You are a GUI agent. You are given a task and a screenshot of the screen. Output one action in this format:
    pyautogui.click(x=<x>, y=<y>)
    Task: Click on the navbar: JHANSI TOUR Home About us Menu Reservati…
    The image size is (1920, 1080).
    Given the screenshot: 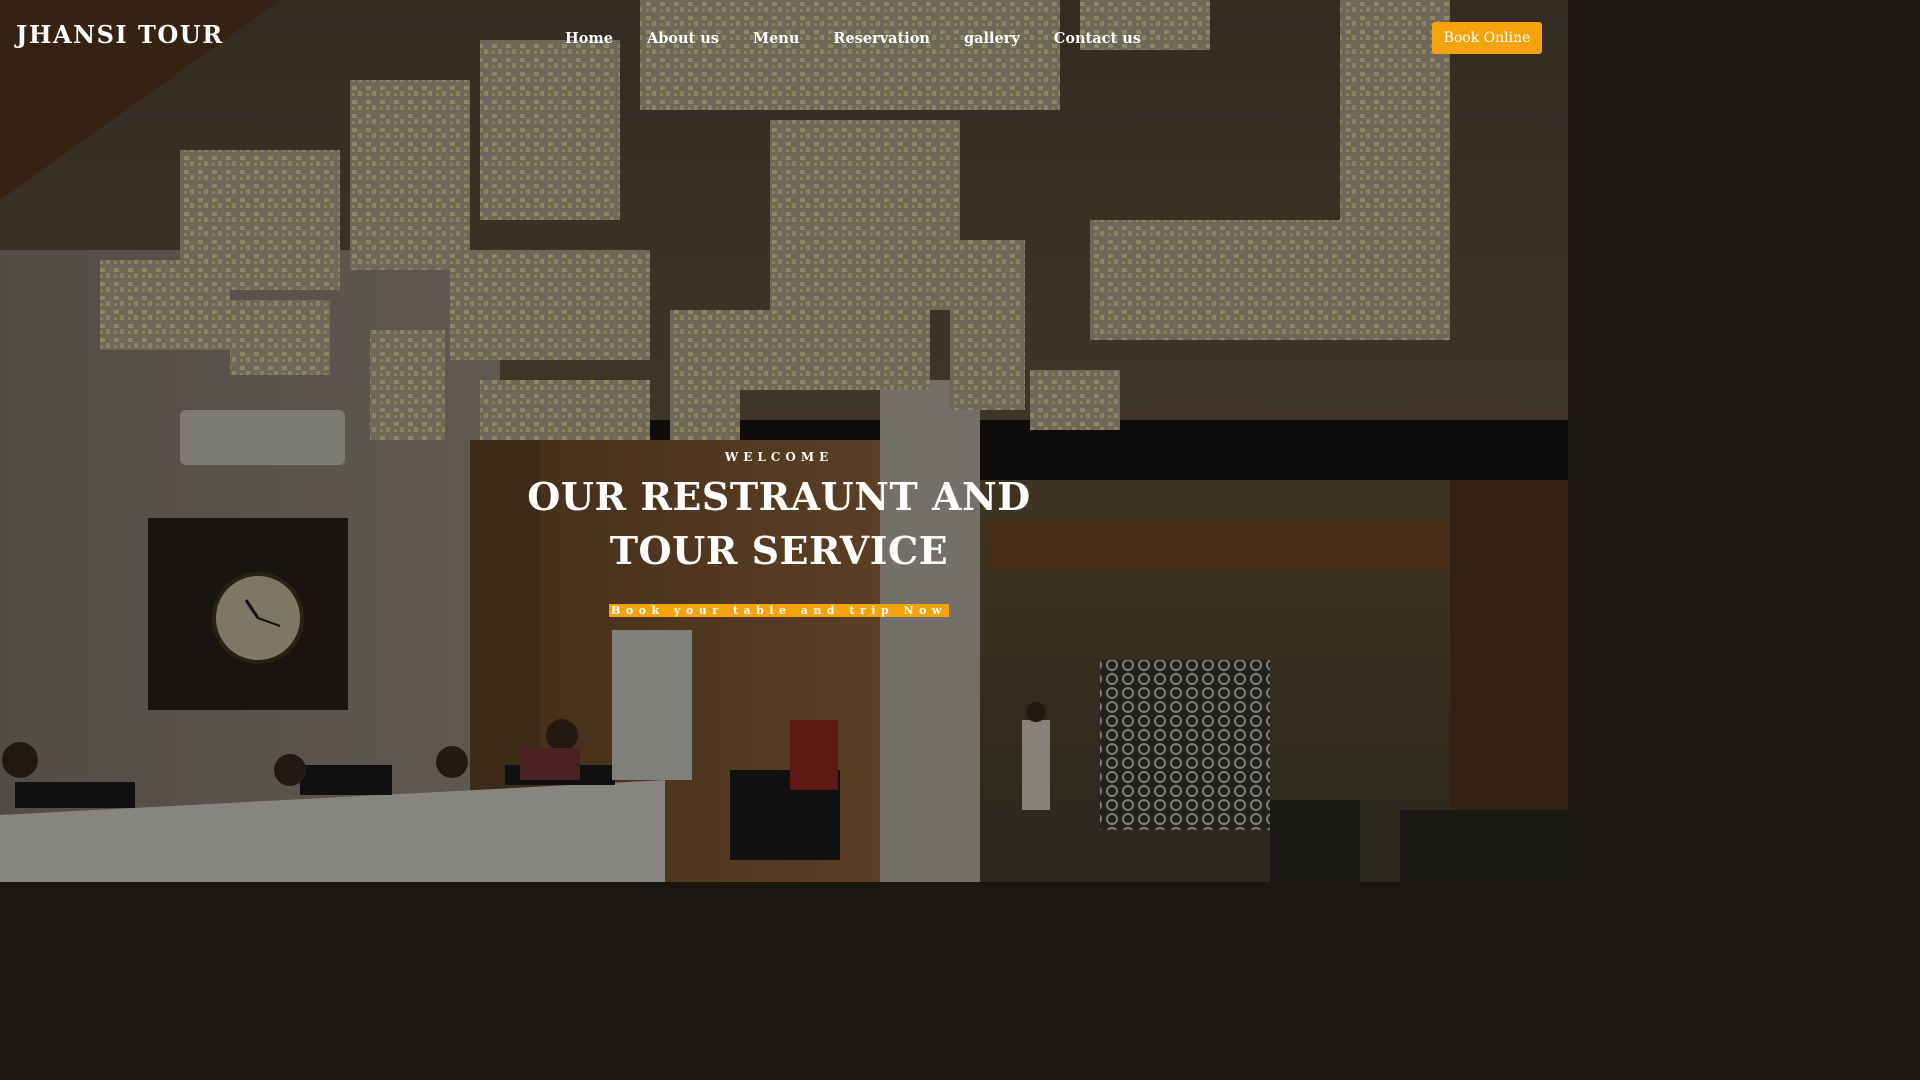 What is the action you would take?
    pyautogui.click(x=784, y=39)
    